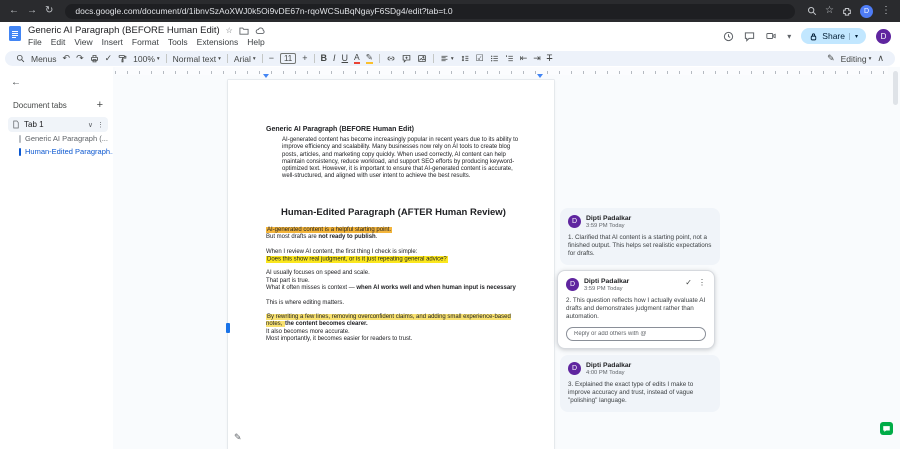  What do you see at coordinates (812, 11) in the screenshot?
I see `search-icon` at bounding box center [812, 11].